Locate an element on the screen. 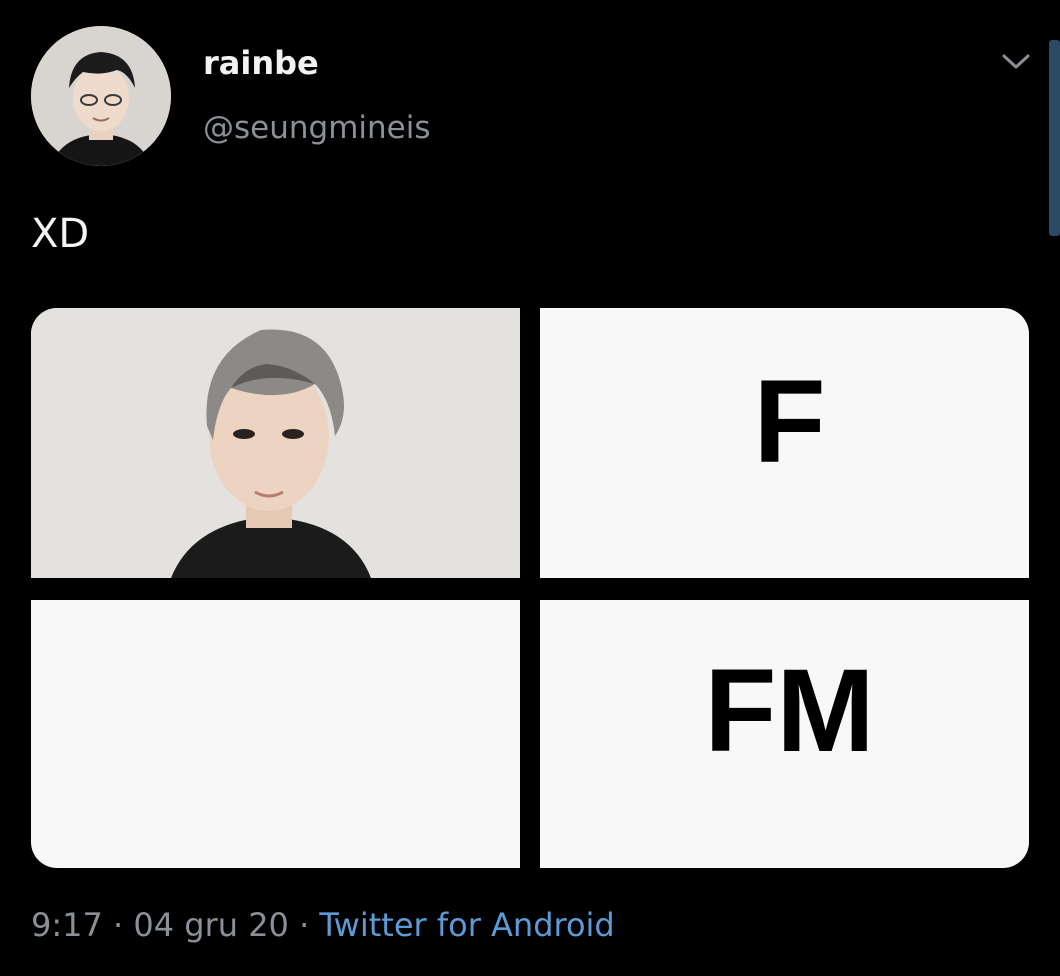  letter-f: F is located at coordinates (789, 422).